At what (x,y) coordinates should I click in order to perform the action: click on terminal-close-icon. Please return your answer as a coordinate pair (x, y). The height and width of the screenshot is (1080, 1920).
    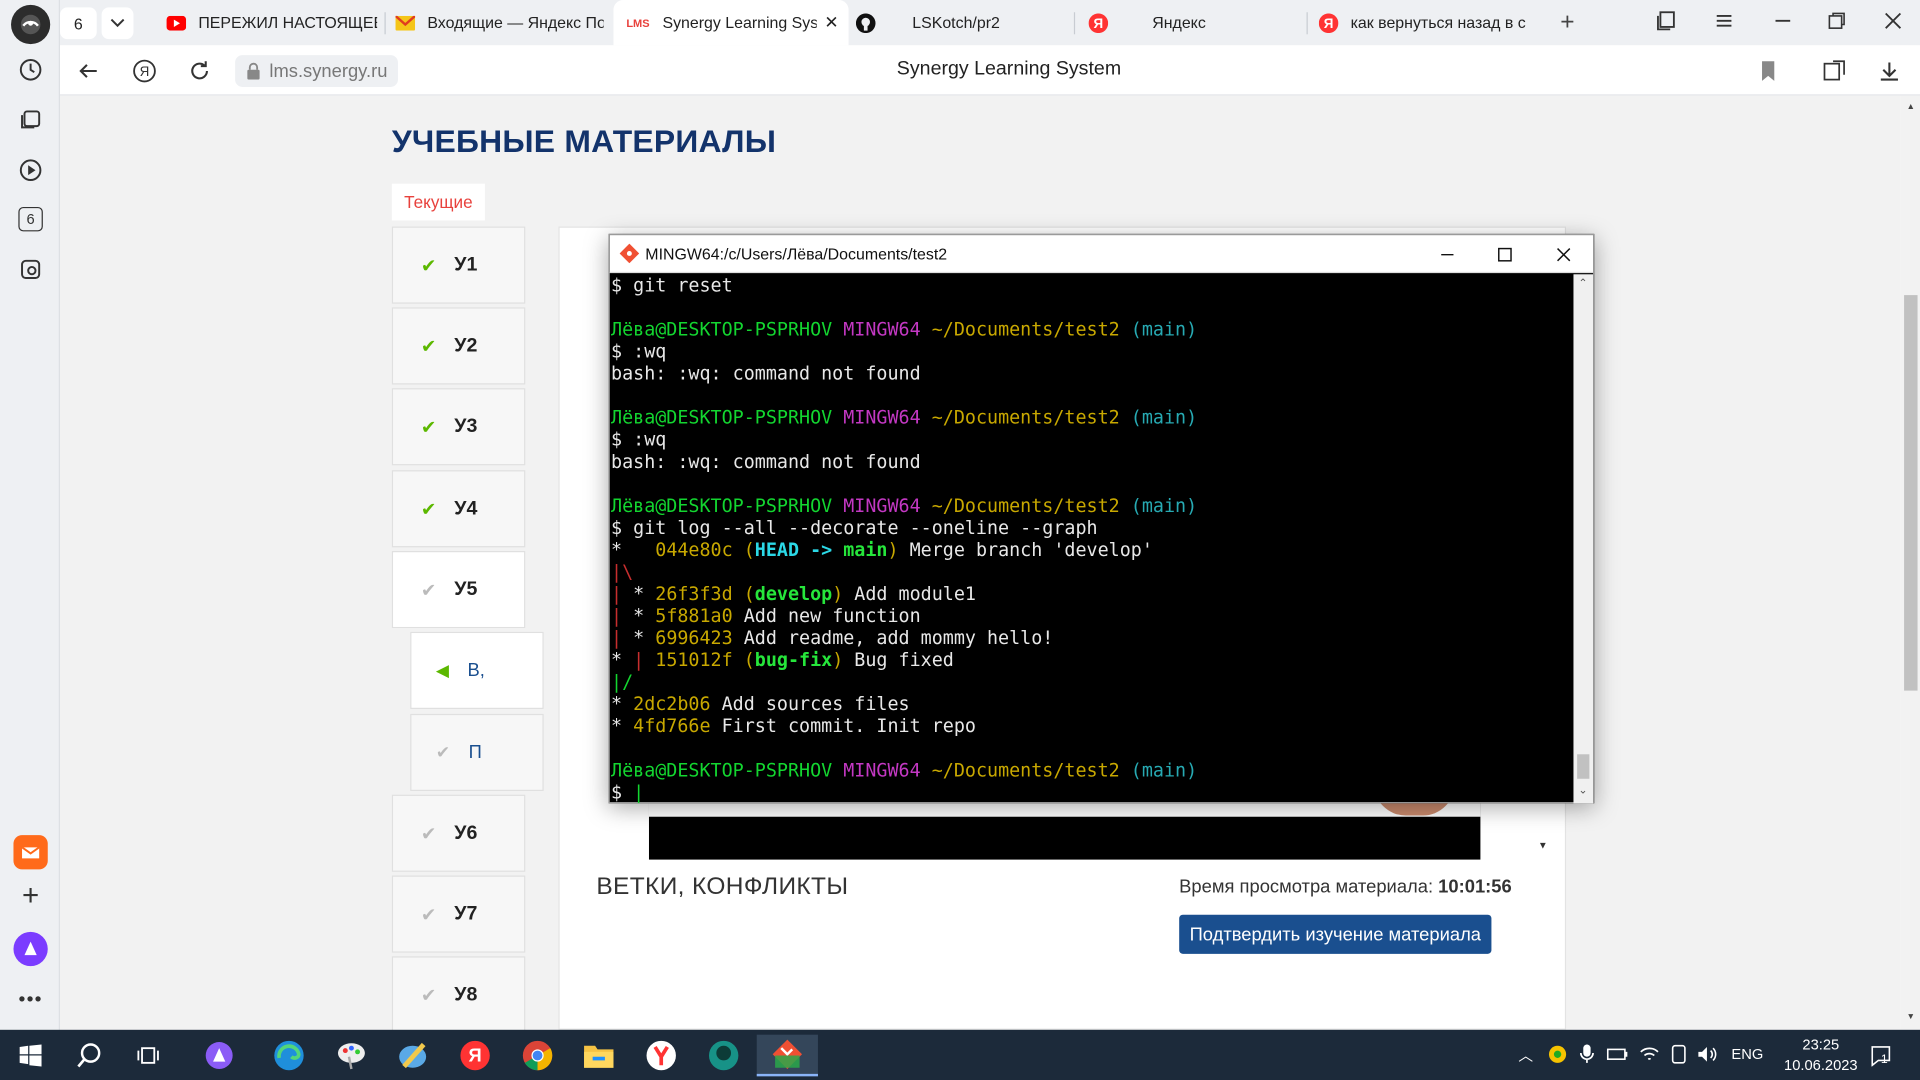
    Looking at the image, I should click on (1563, 254).